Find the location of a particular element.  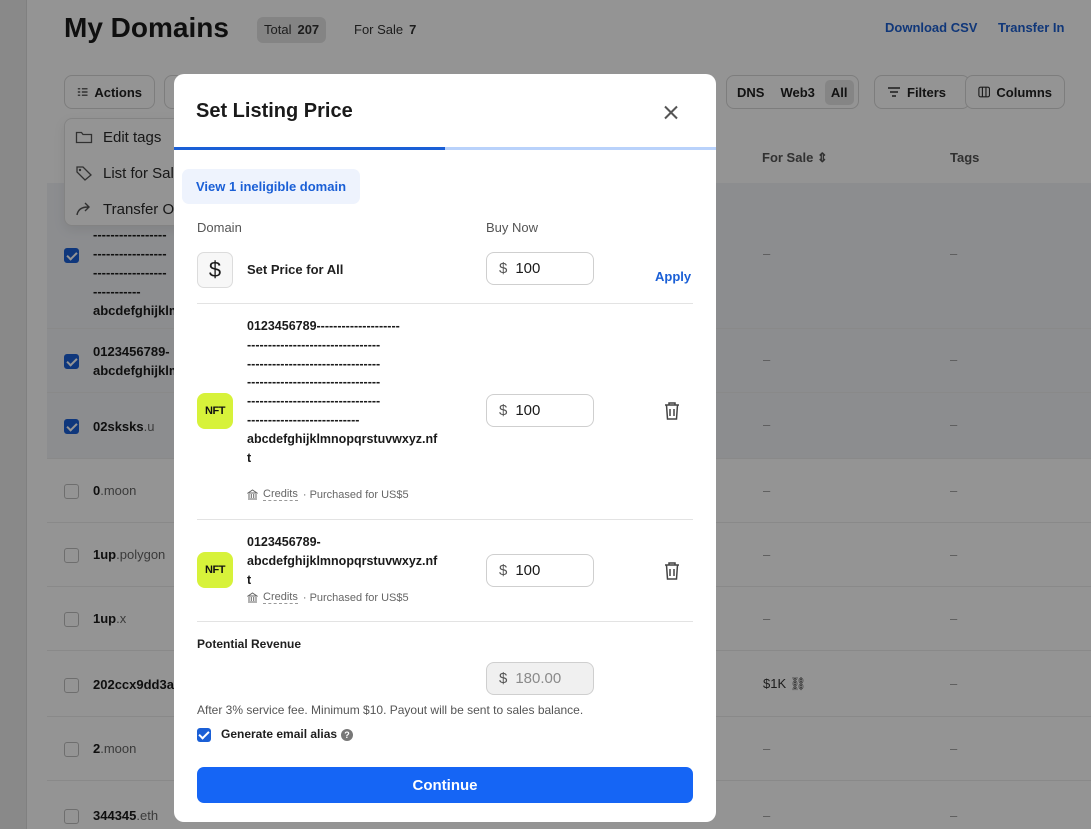

domain-column-header: Domain is located at coordinates (219, 227).